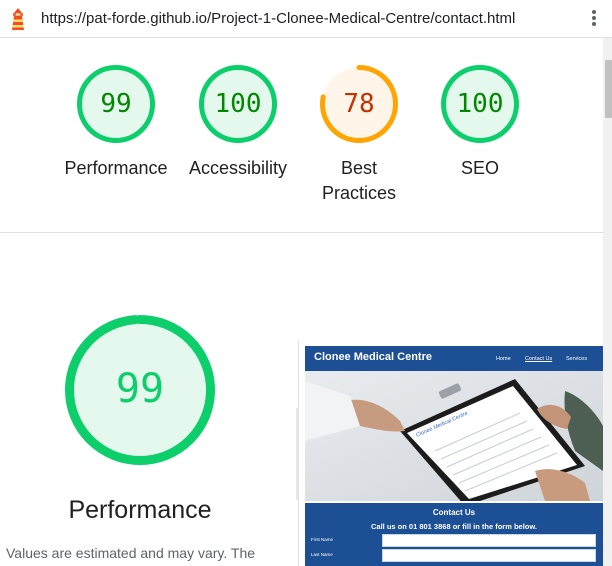 The image size is (612, 566). What do you see at coordinates (18, 19) in the screenshot?
I see `lighthouse-icon` at bounding box center [18, 19].